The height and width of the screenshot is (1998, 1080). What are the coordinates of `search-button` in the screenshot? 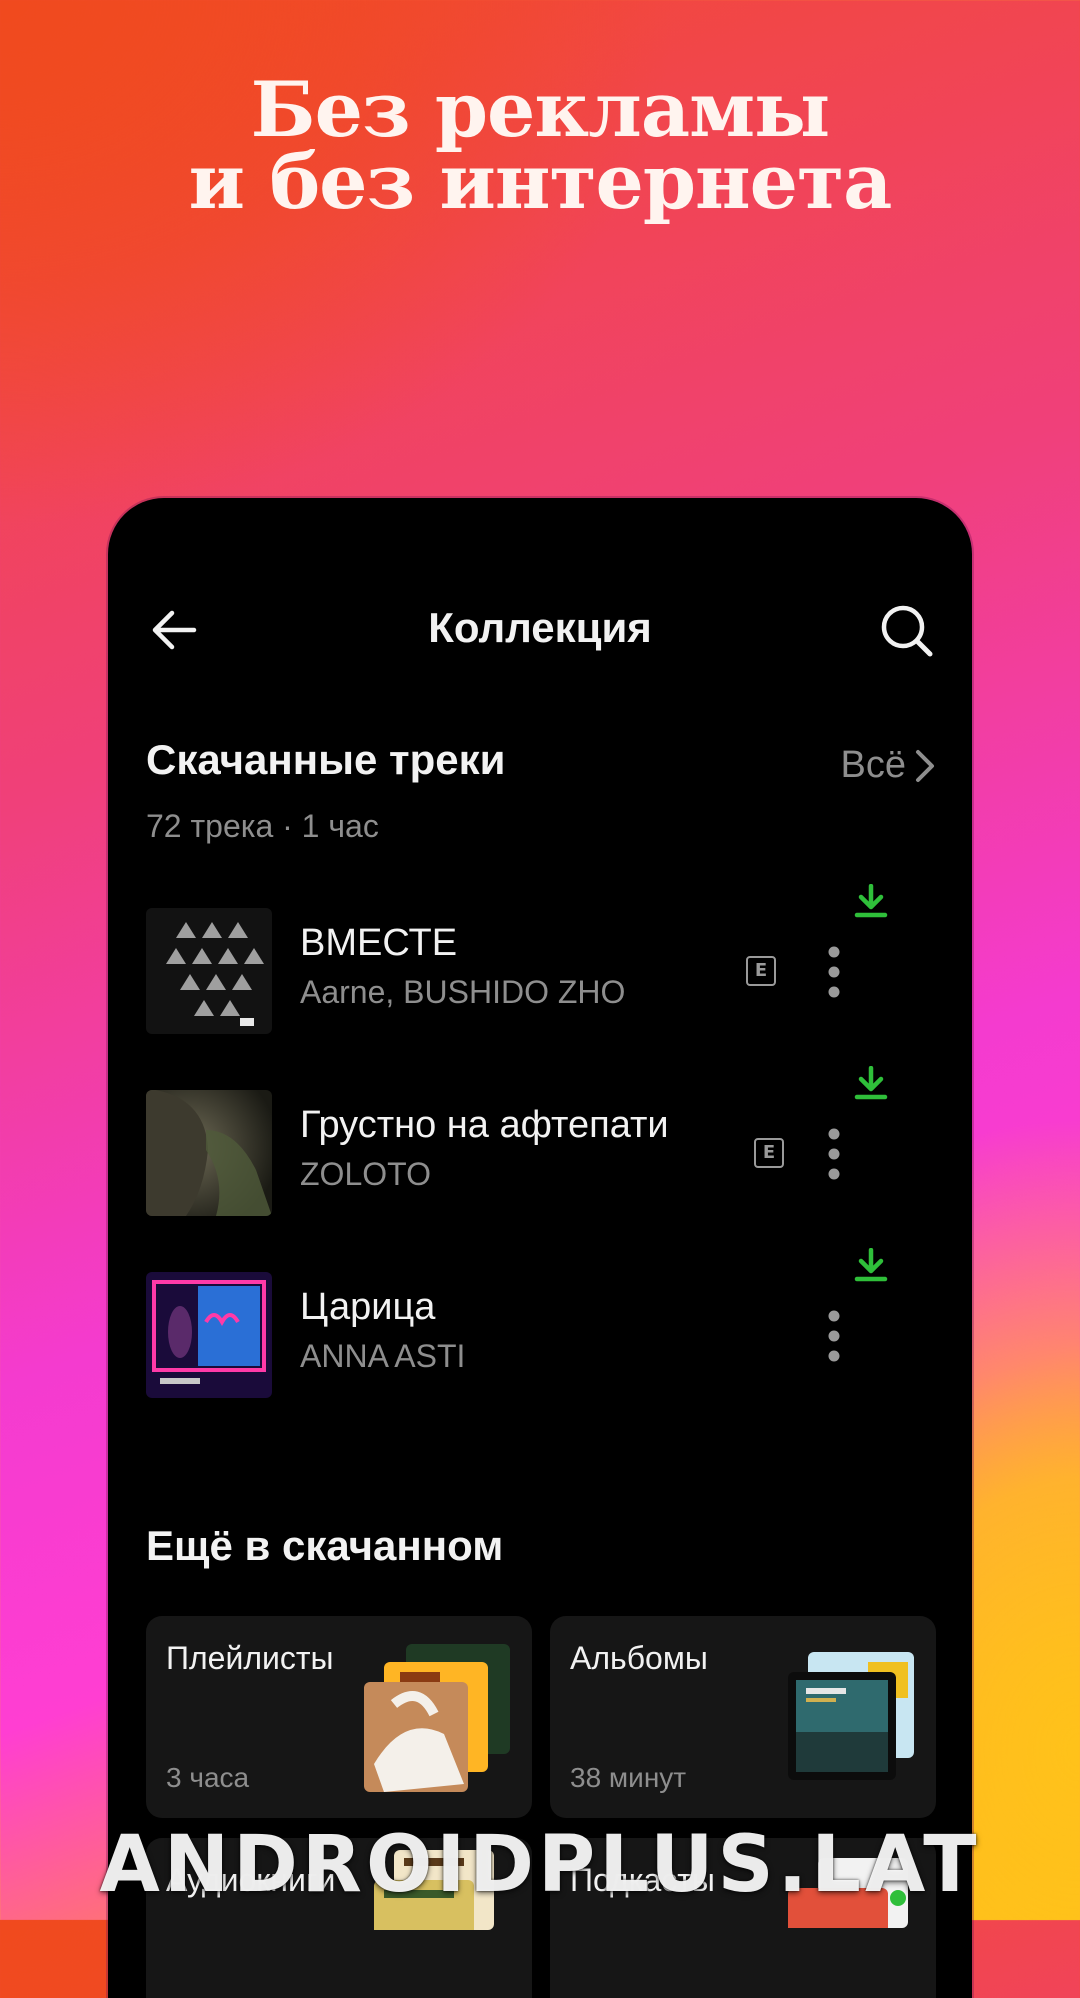 It's located at (907, 631).